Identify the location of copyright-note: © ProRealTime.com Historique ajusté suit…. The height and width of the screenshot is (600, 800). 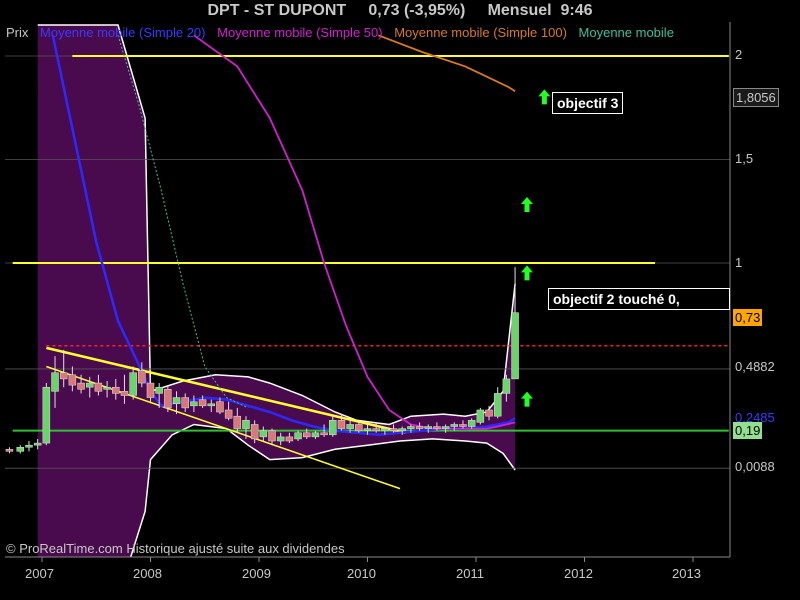
(175, 548).